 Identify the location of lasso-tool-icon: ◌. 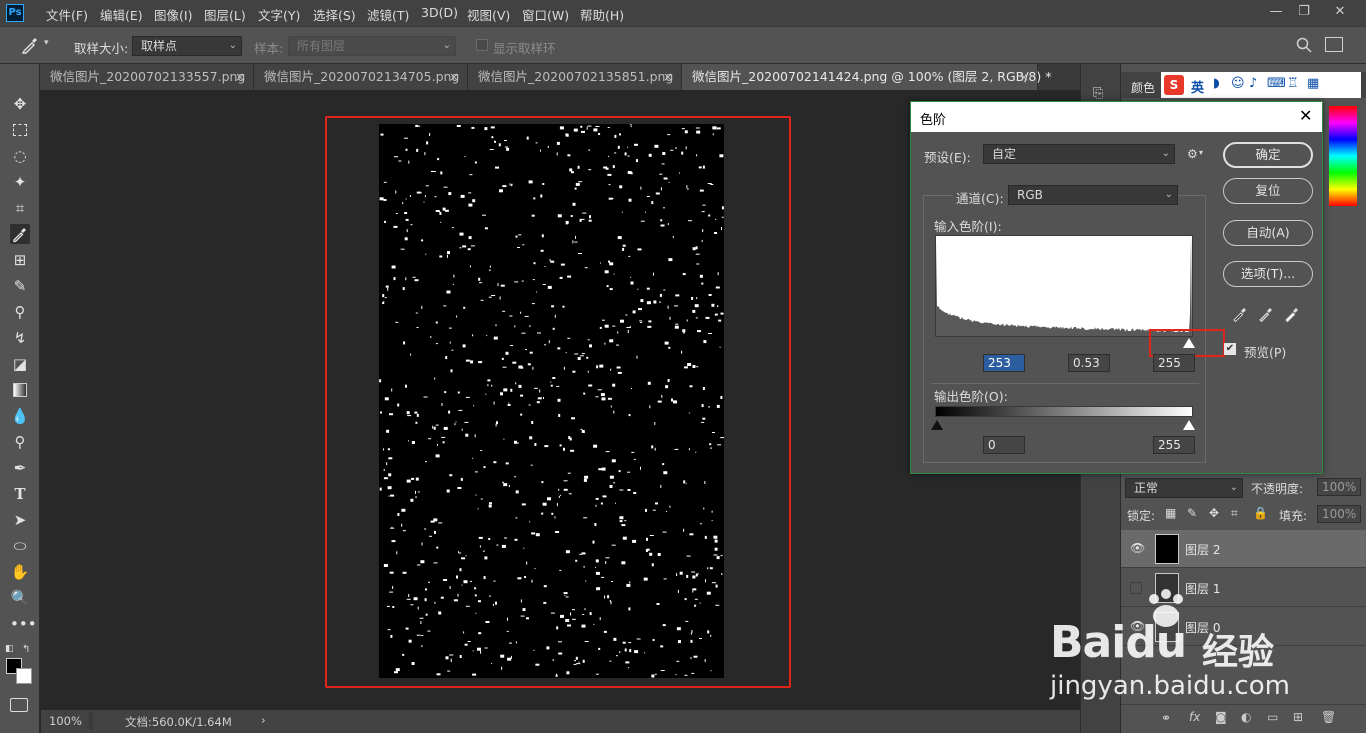
(20, 156).